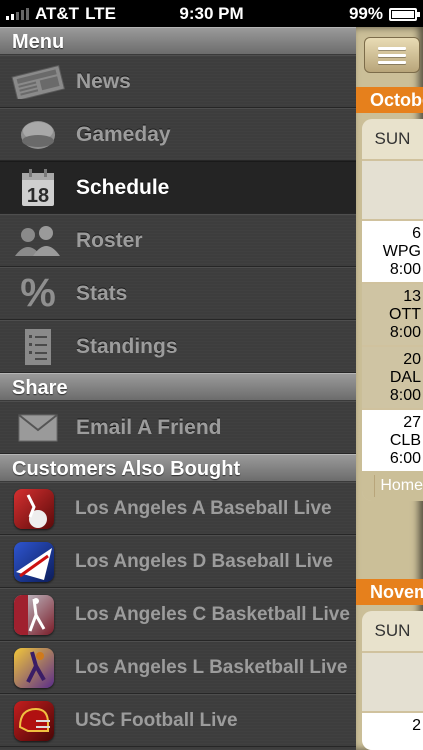 The height and width of the screenshot is (750, 423). I want to click on menu-toggle-button, so click(392, 55).